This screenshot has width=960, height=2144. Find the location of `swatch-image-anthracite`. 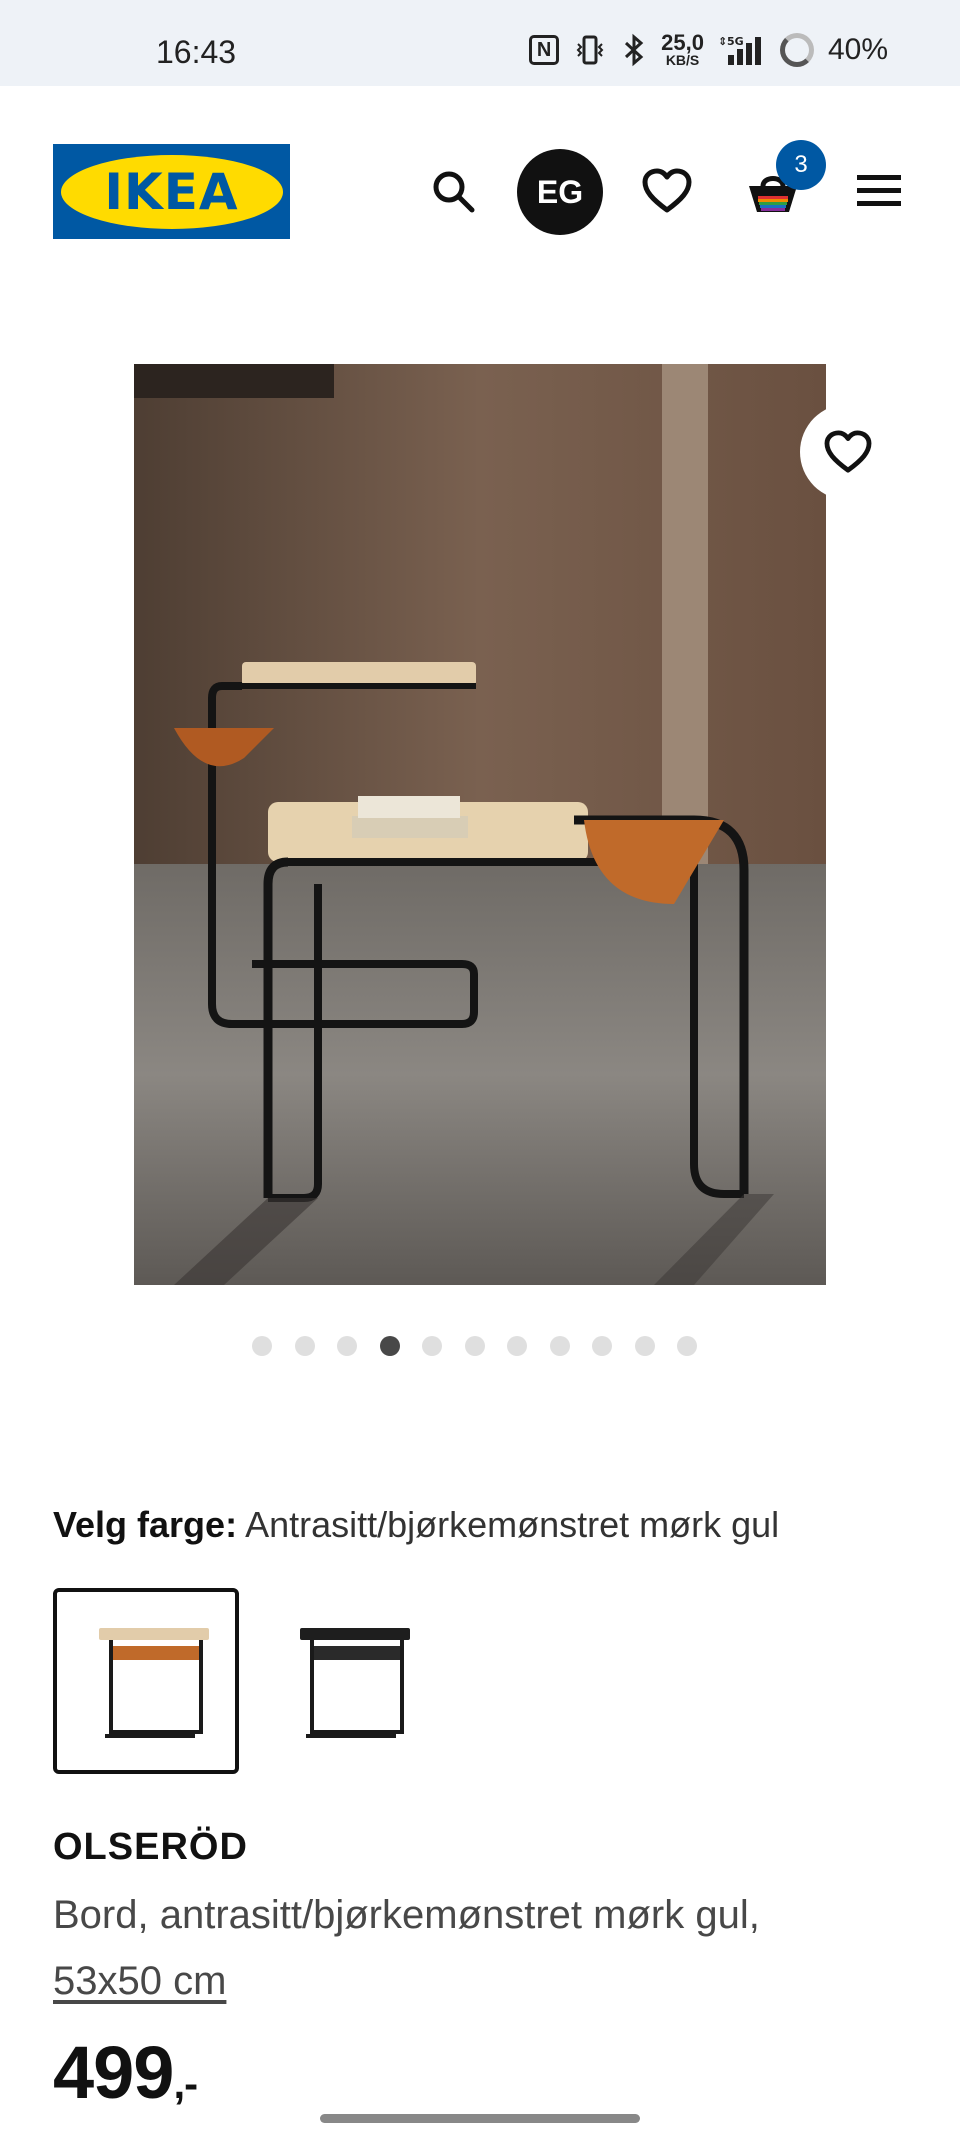

swatch-image-anthracite is located at coordinates (355, 1683).